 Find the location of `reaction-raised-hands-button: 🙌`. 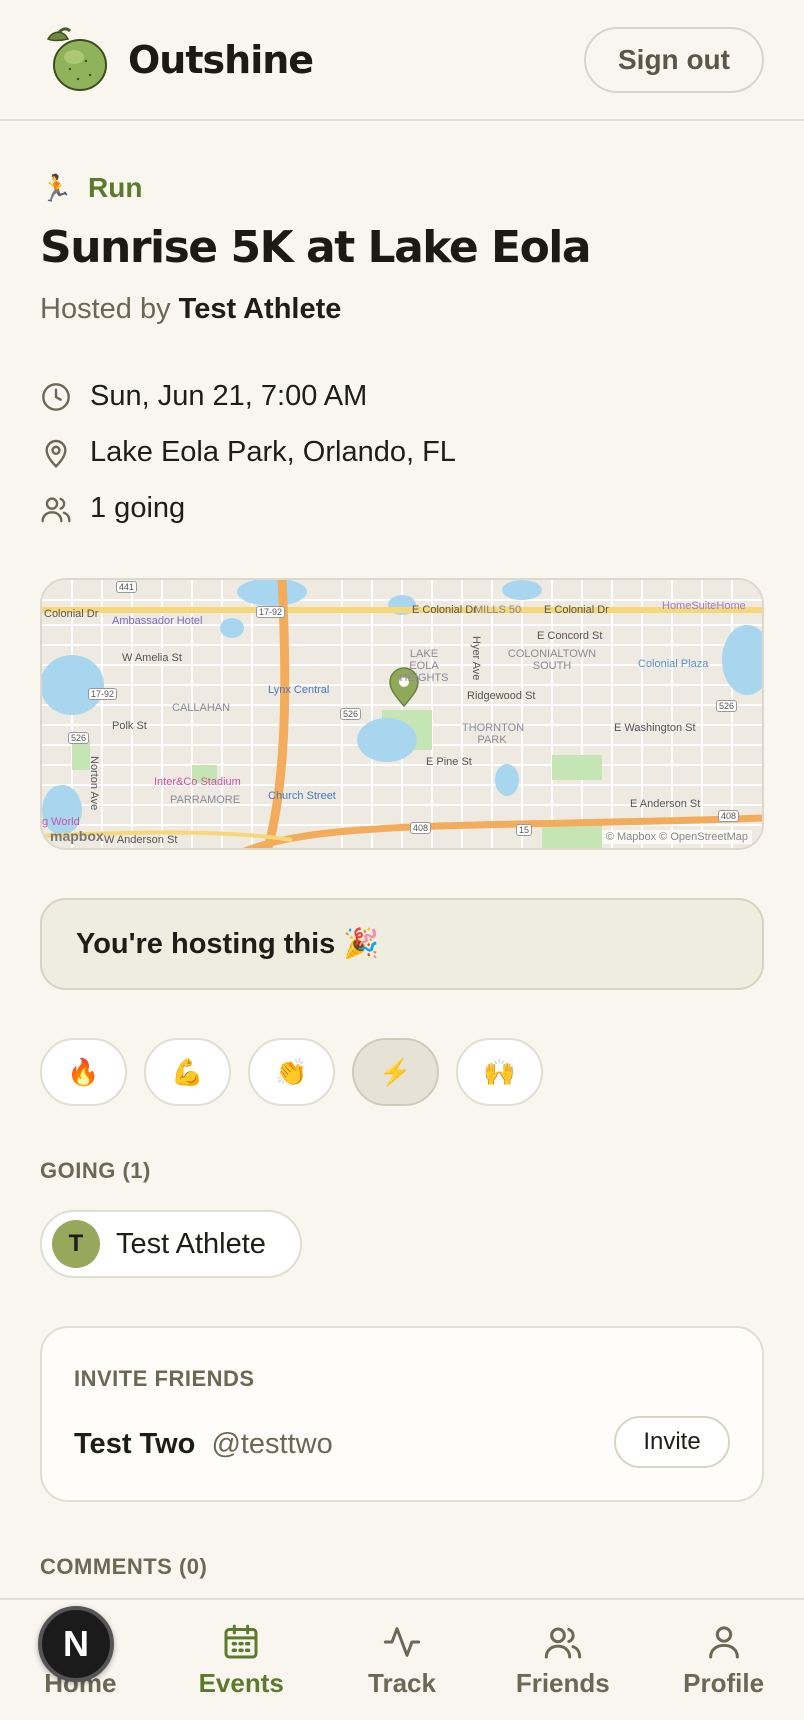

reaction-raised-hands-button: 🙌 is located at coordinates (499, 1072).